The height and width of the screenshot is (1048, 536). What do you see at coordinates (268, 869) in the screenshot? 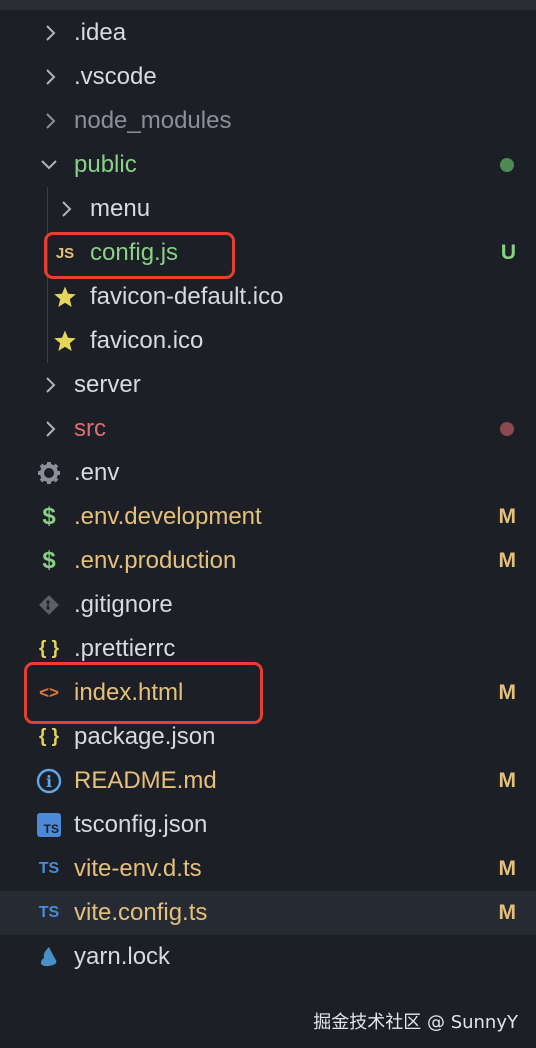
I see `tree-item-vite-env: TS vite-env.d.ts M` at bounding box center [268, 869].